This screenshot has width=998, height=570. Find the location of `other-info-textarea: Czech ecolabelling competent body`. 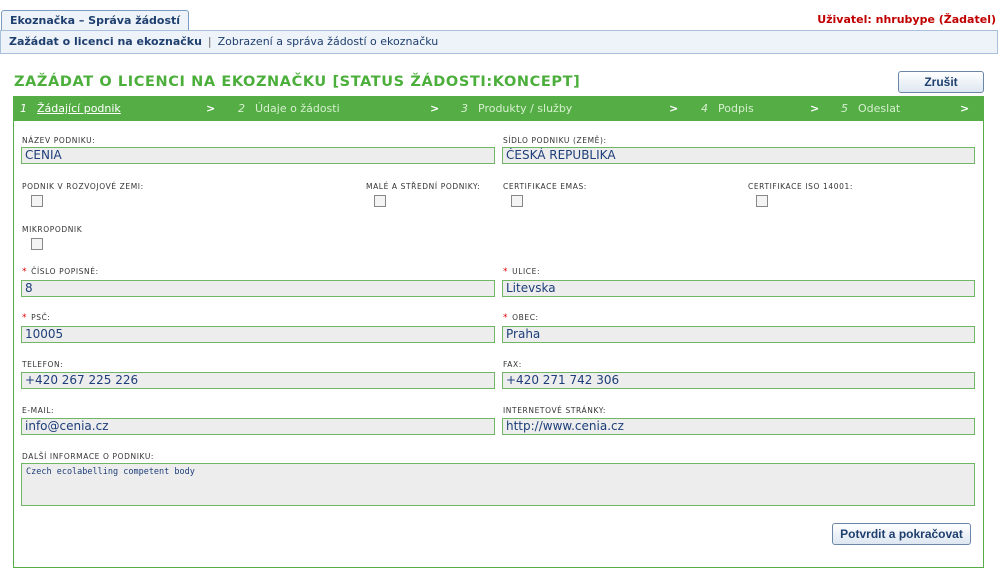

other-info-textarea: Czech ecolabelling competent body is located at coordinates (498, 484).